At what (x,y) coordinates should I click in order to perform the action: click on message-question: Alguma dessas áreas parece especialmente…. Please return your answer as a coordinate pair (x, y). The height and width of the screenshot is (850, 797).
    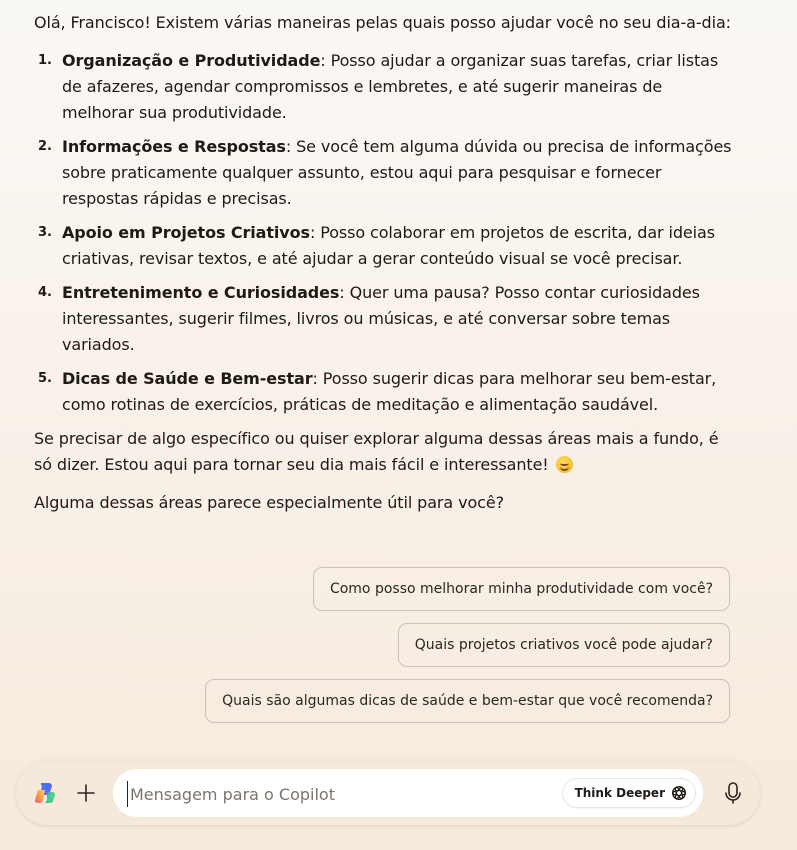
    Looking at the image, I should click on (269, 502).